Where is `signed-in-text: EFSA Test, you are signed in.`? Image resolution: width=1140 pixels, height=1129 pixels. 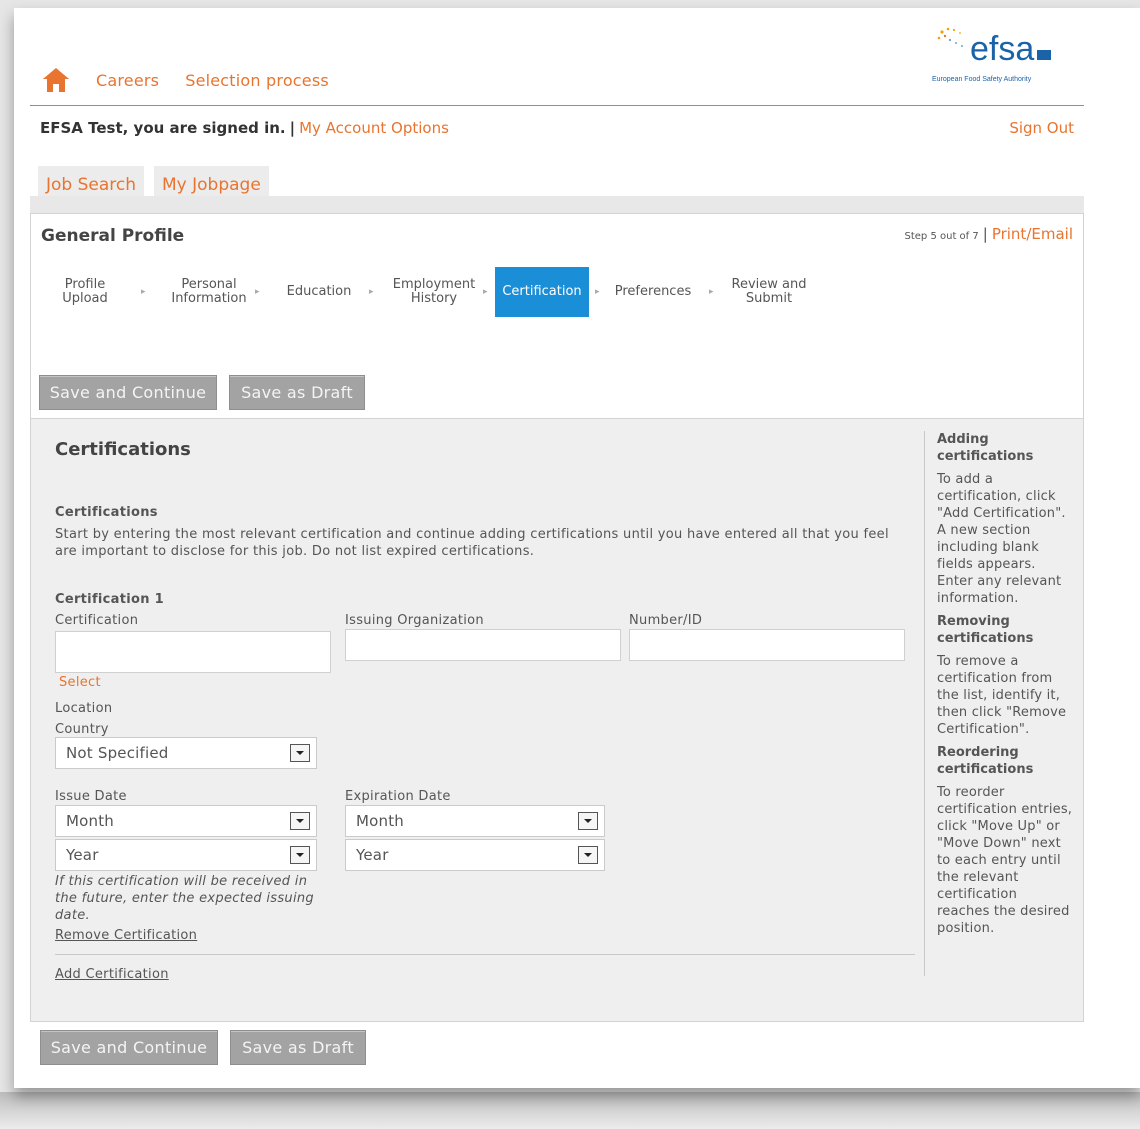 signed-in-text: EFSA Test, you are signed in. is located at coordinates (163, 128).